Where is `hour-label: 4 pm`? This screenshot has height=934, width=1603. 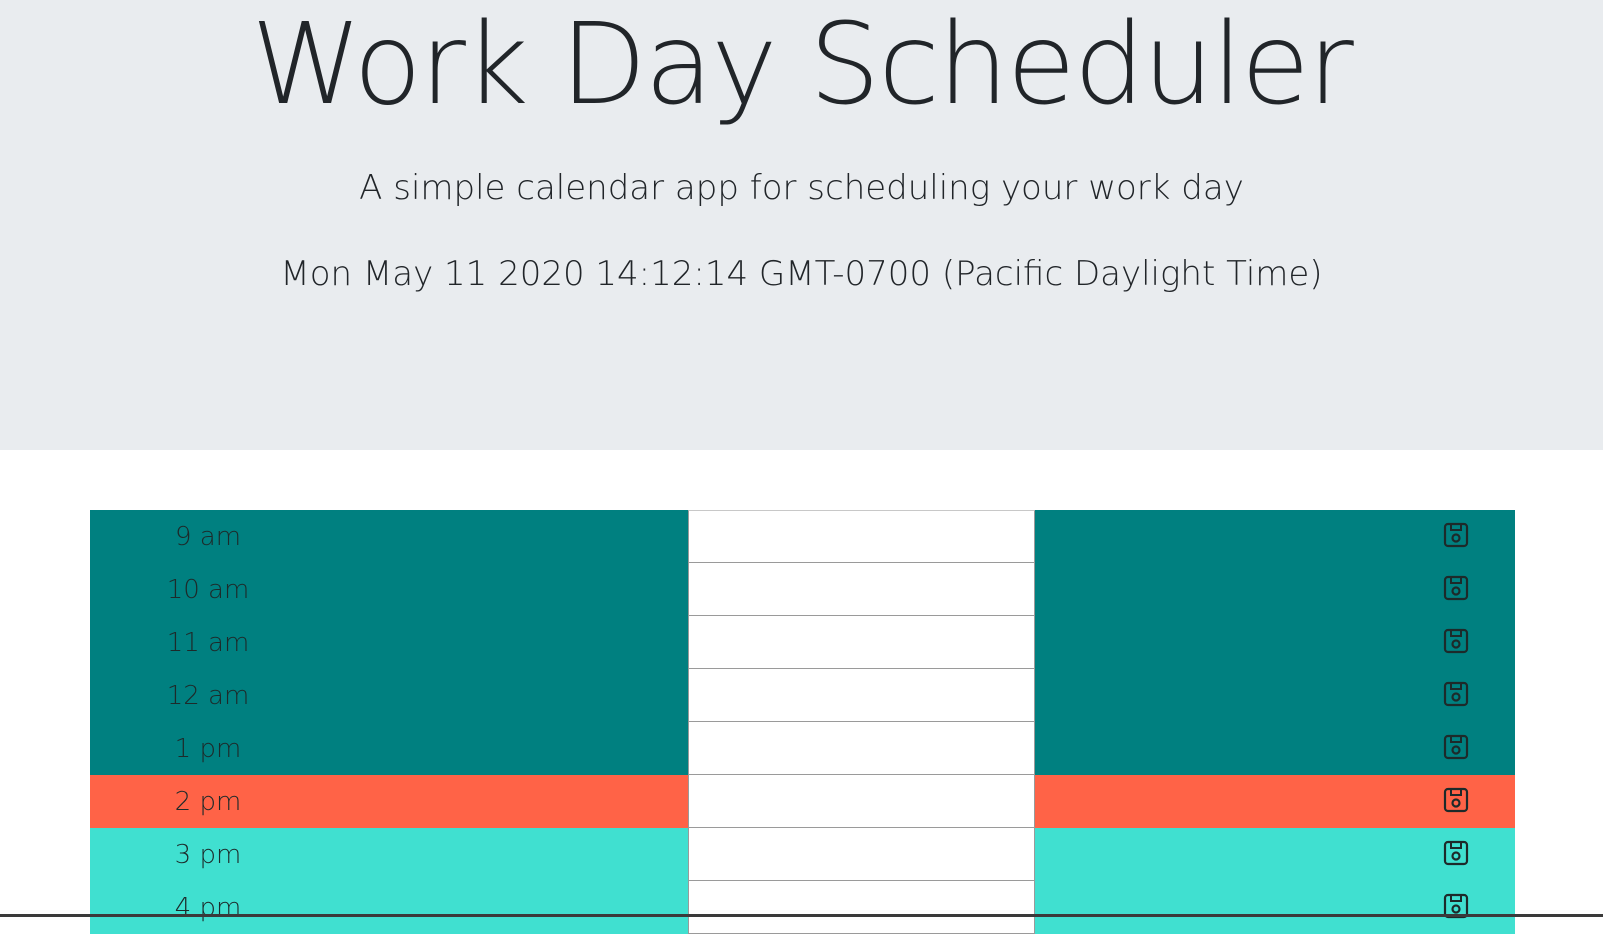 hour-label: 4 pm is located at coordinates (208, 907).